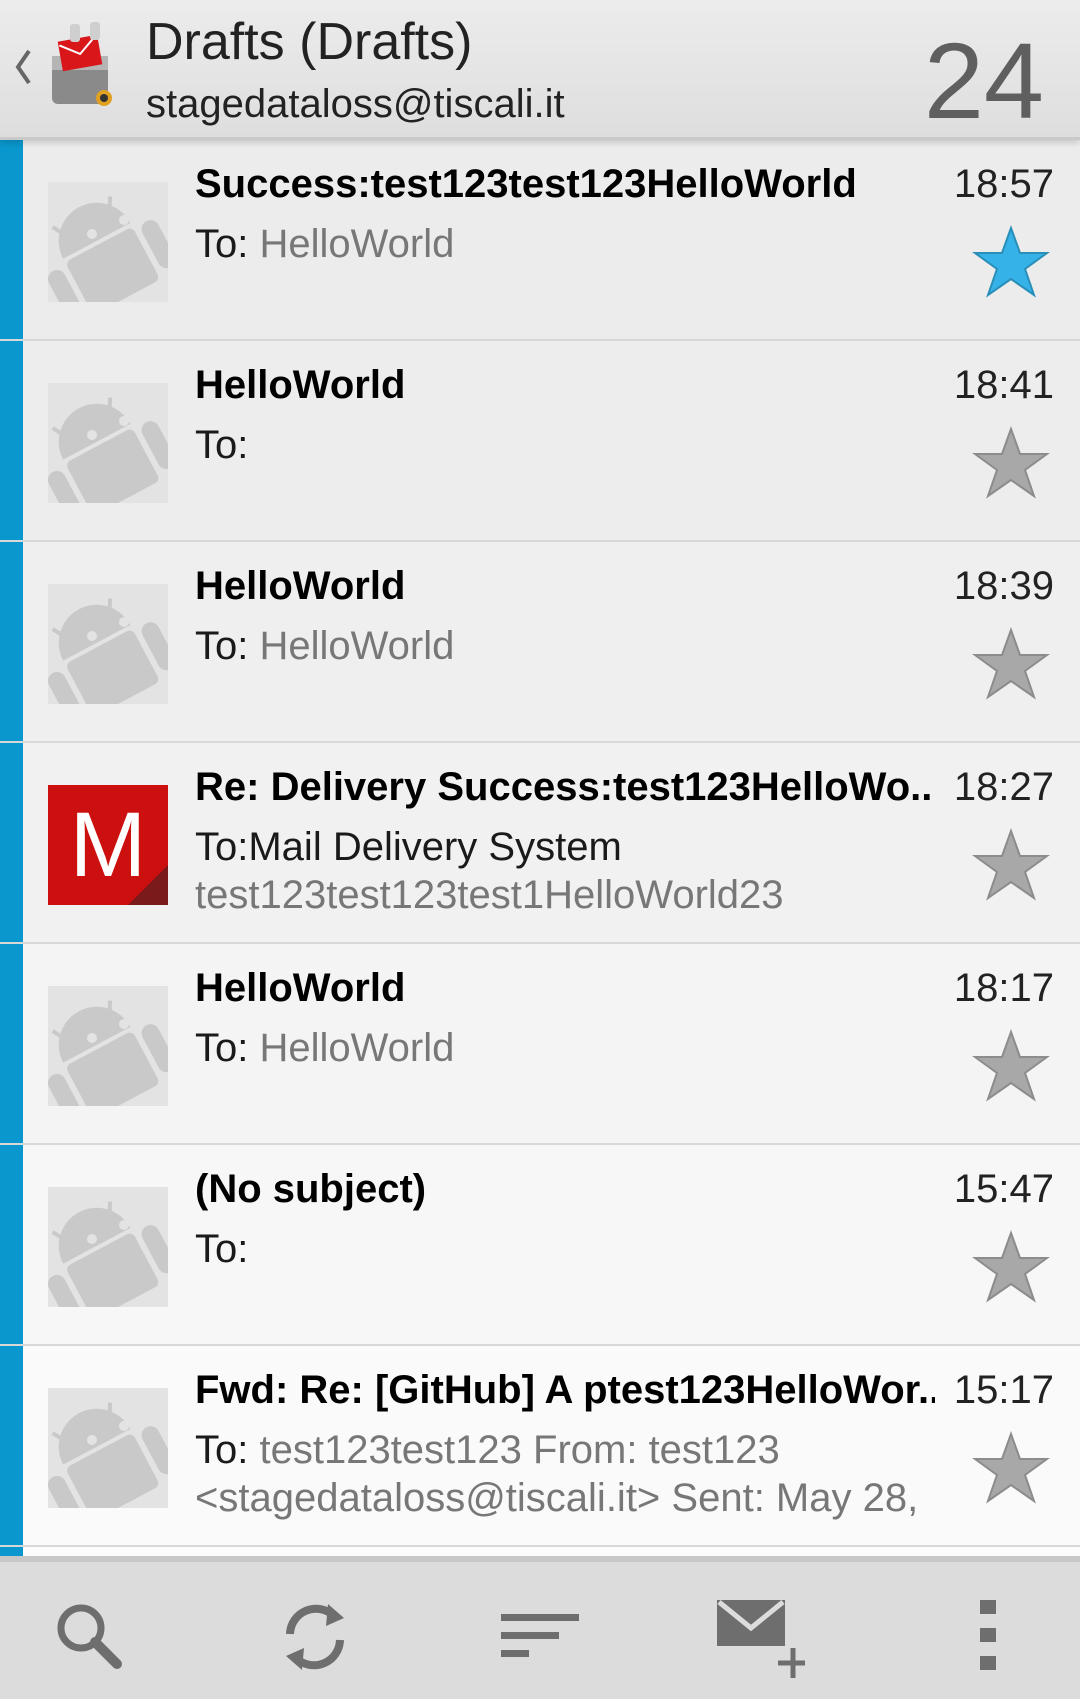 The image size is (1080, 1699). Describe the element at coordinates (565, 1390) in the screenshot. I see `message-subject: Fwd: Re: [GitHub] A ptest123HelloWor..` at that location.